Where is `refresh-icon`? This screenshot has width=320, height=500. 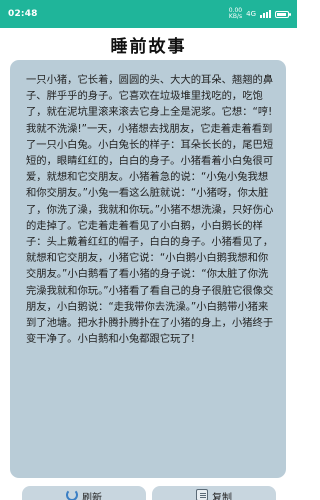 refresh-icon is located at coordinates (72, 494).